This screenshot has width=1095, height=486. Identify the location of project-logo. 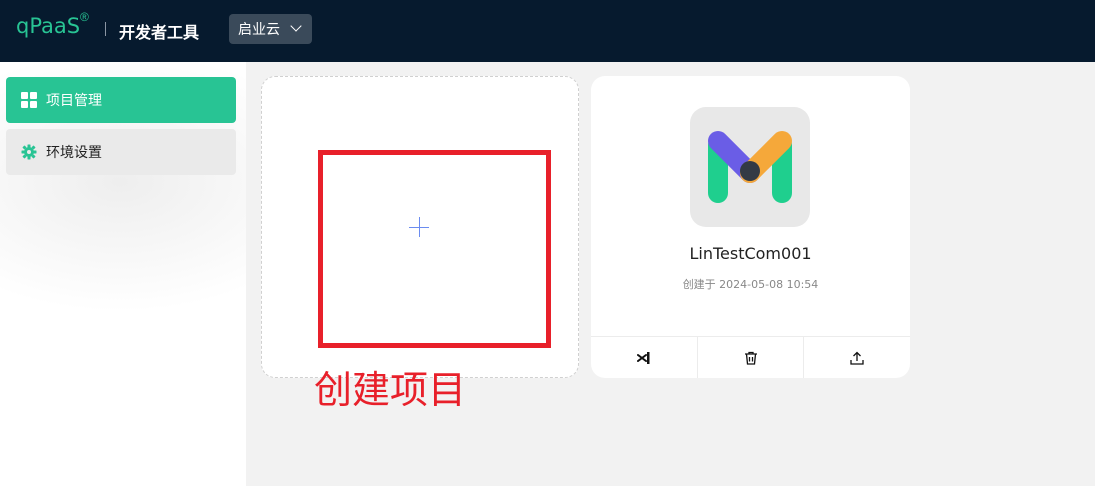
(750, 167).